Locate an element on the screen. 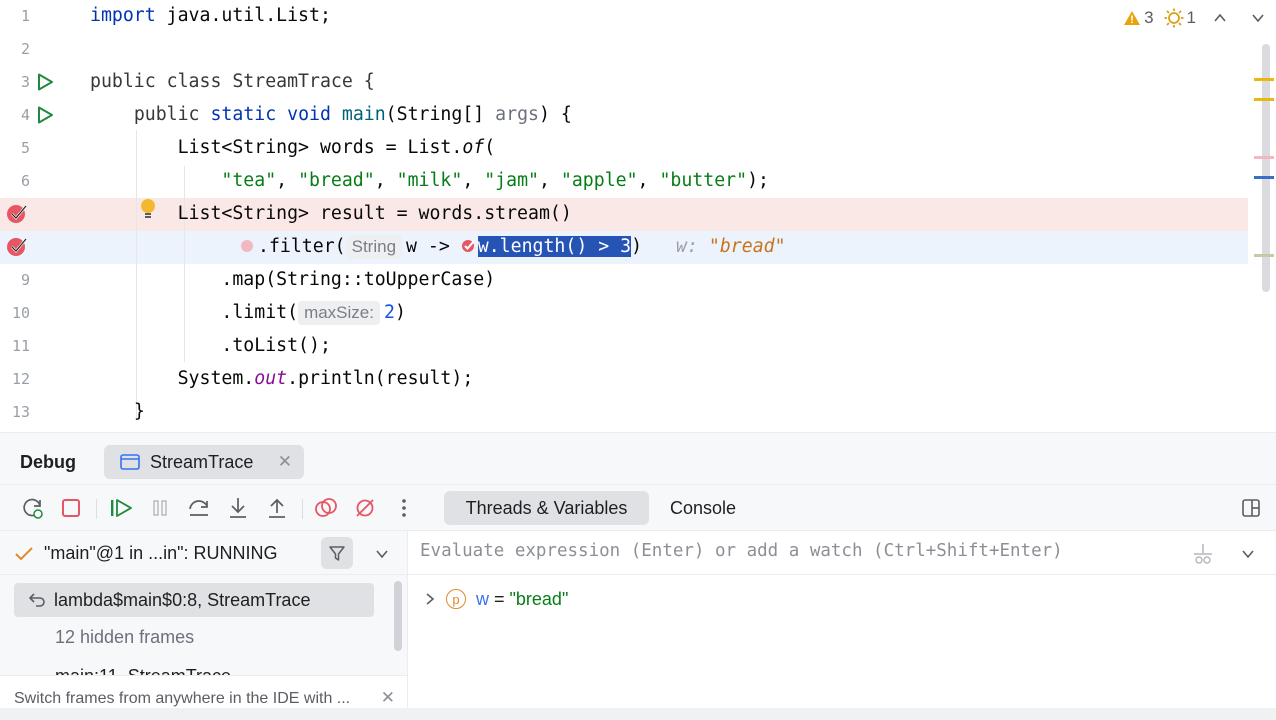 The image size is (1276, 720). method-name: of is located at coordinates (473, 147).